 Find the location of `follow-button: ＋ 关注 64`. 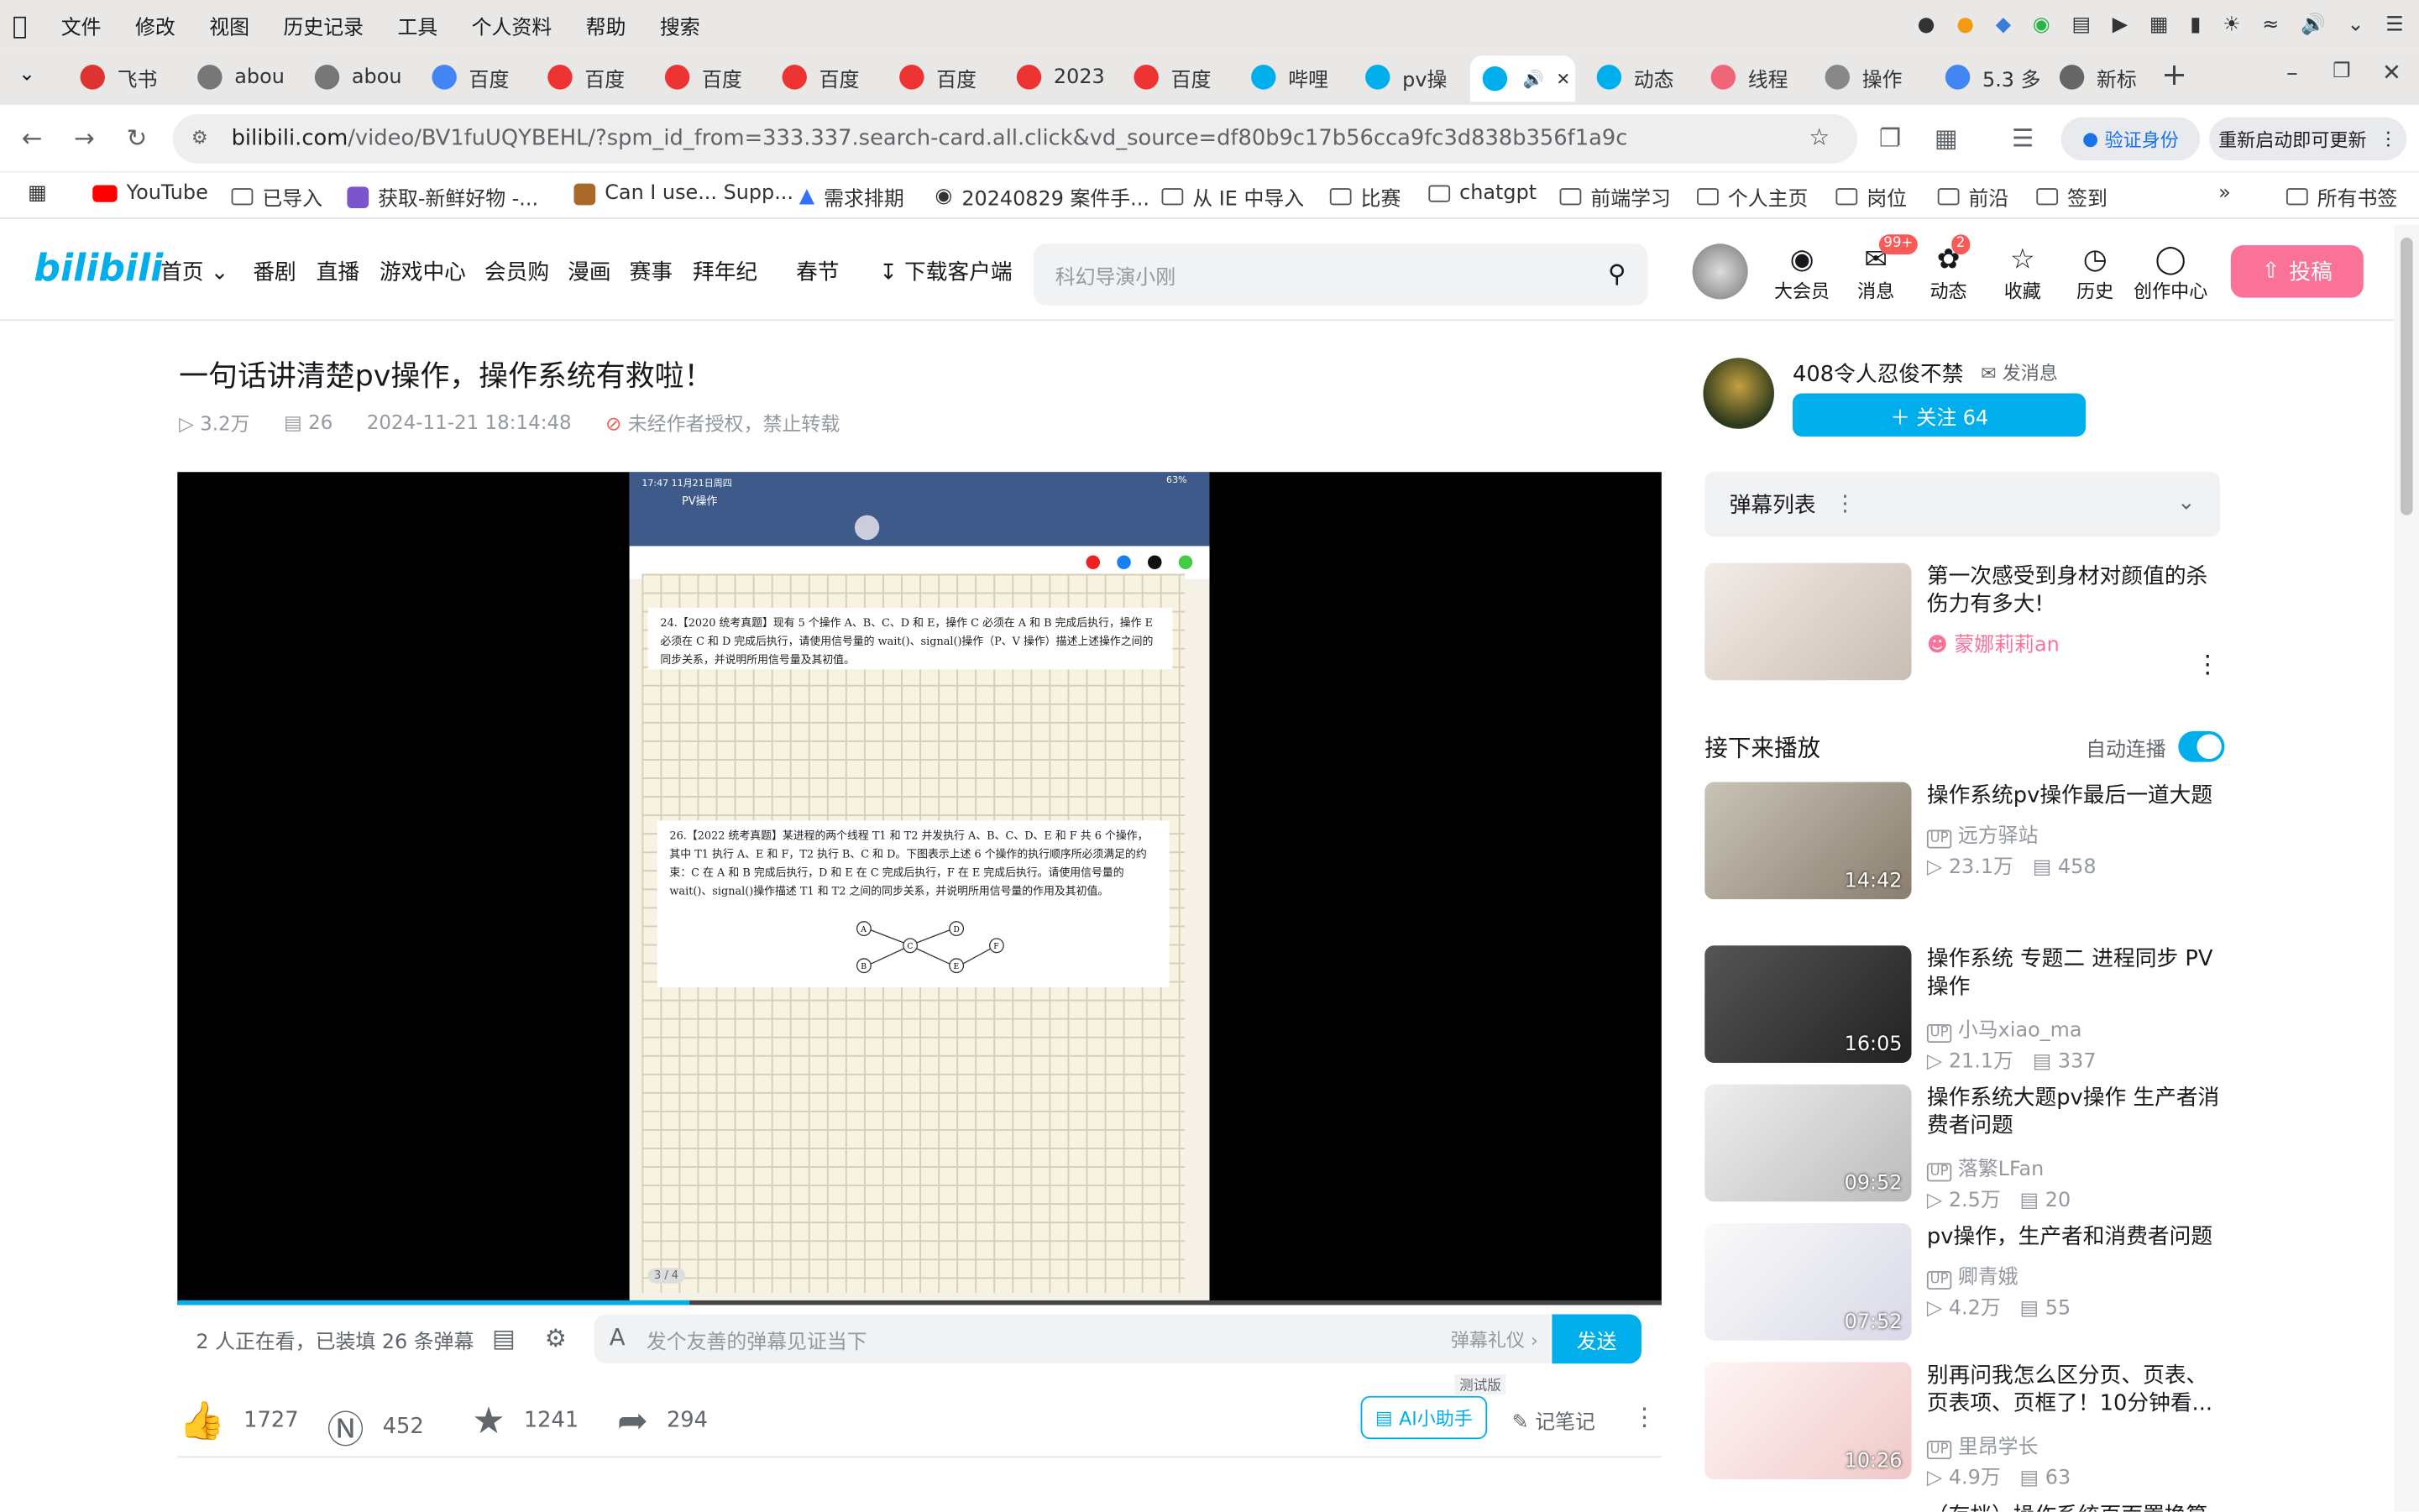

follow-button: ＋ 关注 64 is located at coordinates (1940, 415).